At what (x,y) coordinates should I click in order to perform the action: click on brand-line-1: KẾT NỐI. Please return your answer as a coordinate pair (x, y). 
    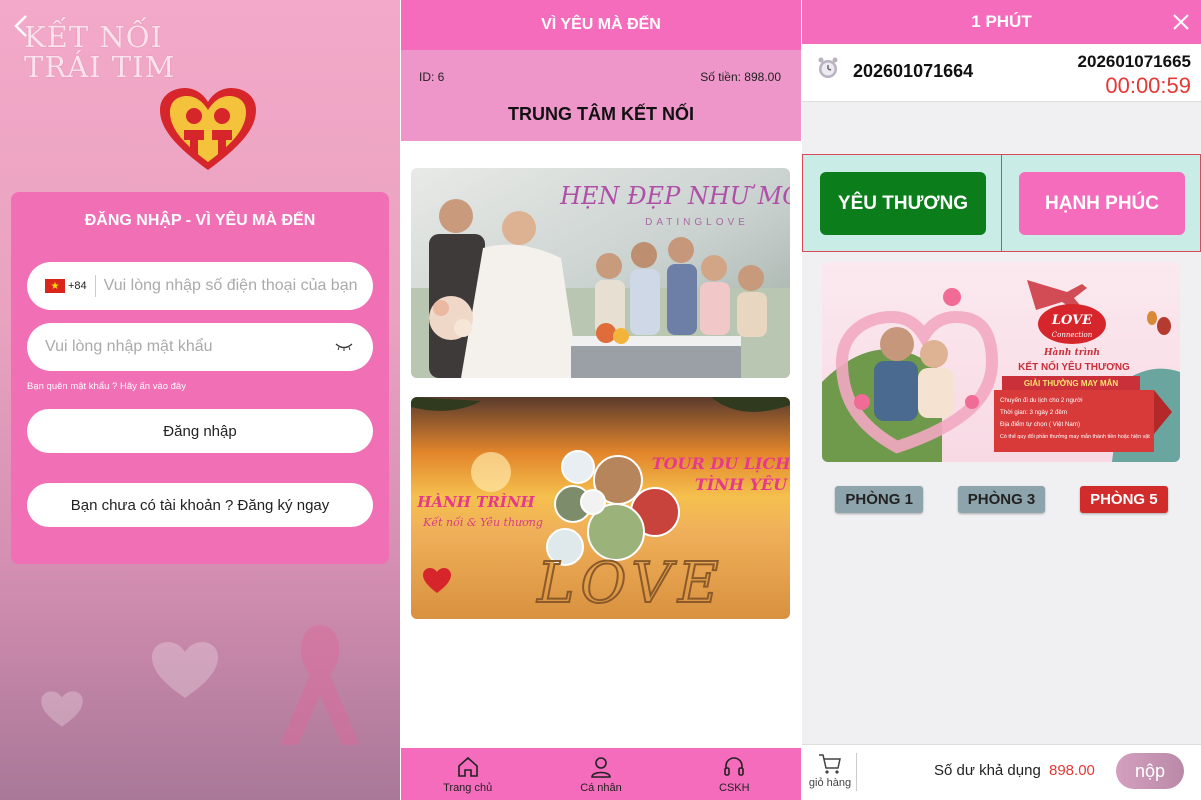
    Looking at the image, I should click on (94, 37).